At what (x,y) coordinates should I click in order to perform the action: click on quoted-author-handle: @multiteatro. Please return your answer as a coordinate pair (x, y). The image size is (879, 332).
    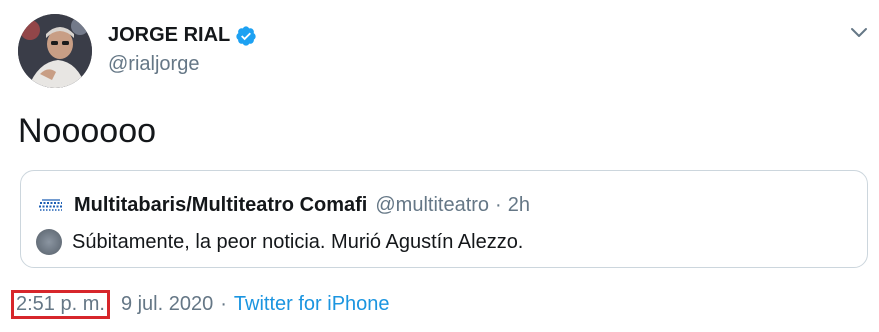
    Looking at the image, I should click on (432, 204).